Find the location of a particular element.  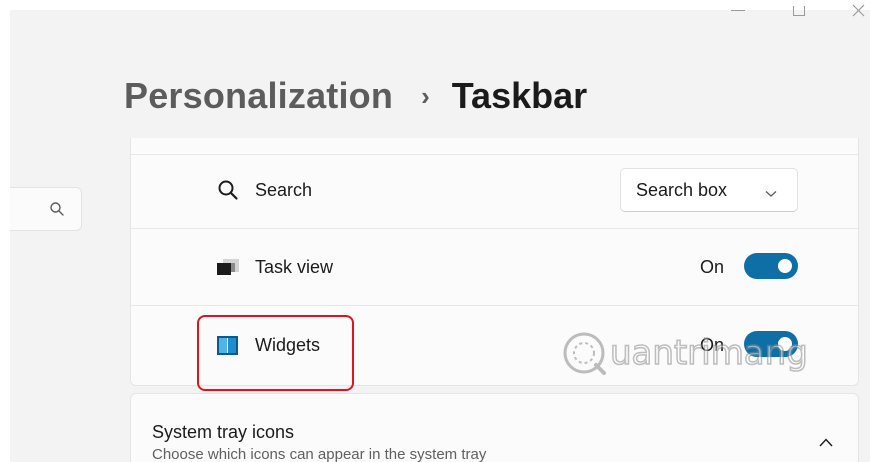

search-mode-dropdown: Search box is located at coordinates (709, 190).